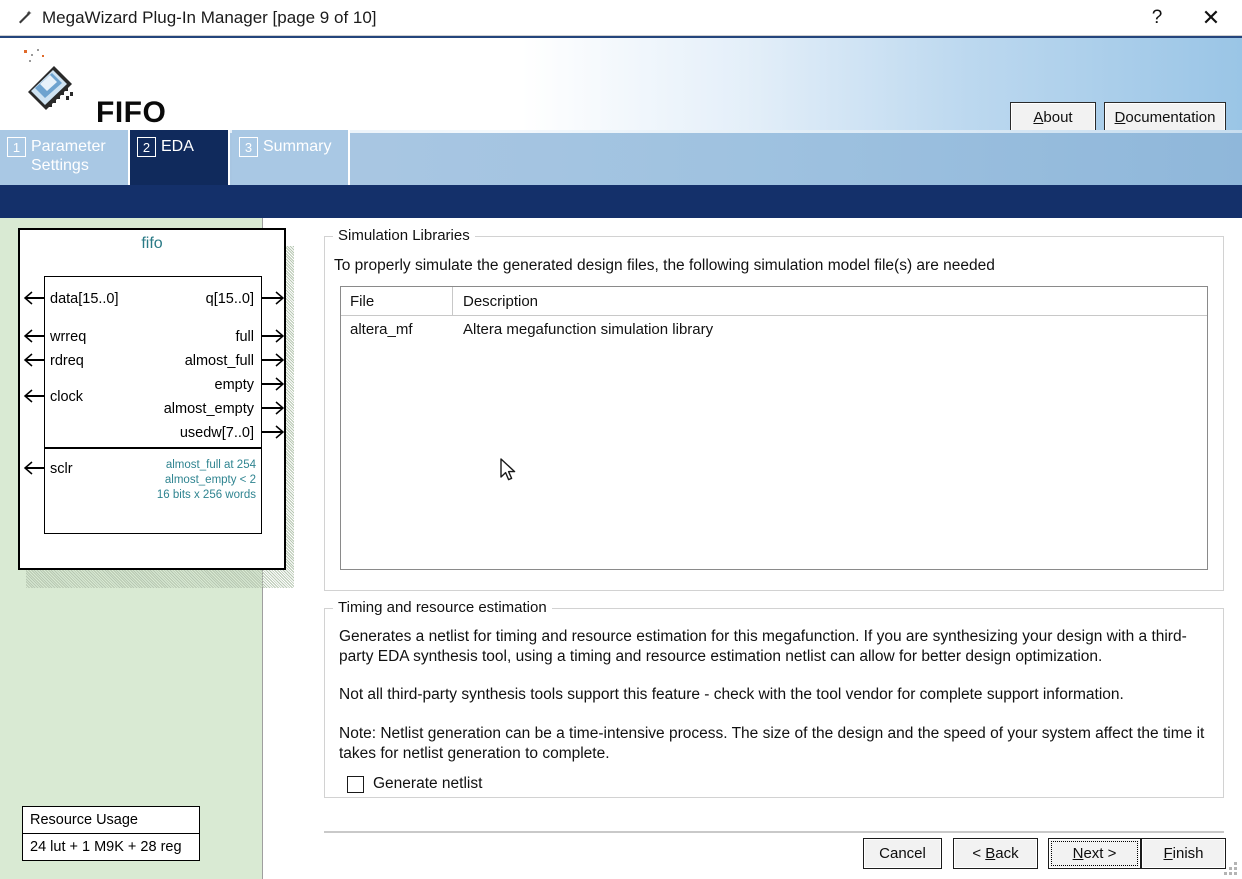  I want to click on tab-label-summary: Summary, so click(297, 146).